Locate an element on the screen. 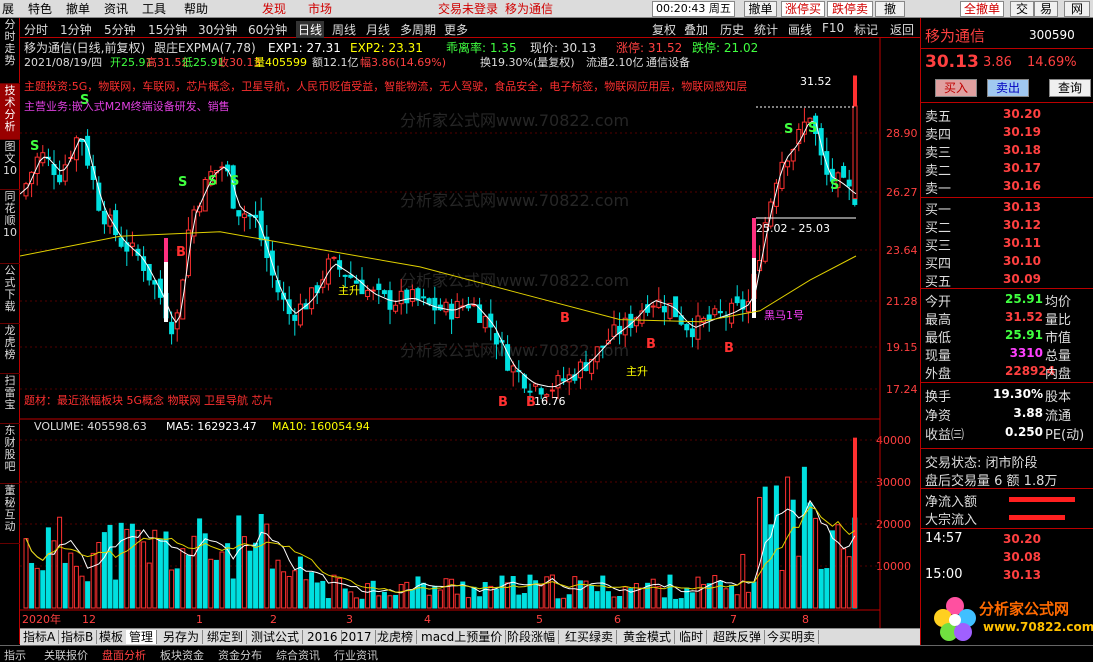 The width and height of the screenshot is (1093, 662). menu-item: 展 is located at coordinates (8, 9).